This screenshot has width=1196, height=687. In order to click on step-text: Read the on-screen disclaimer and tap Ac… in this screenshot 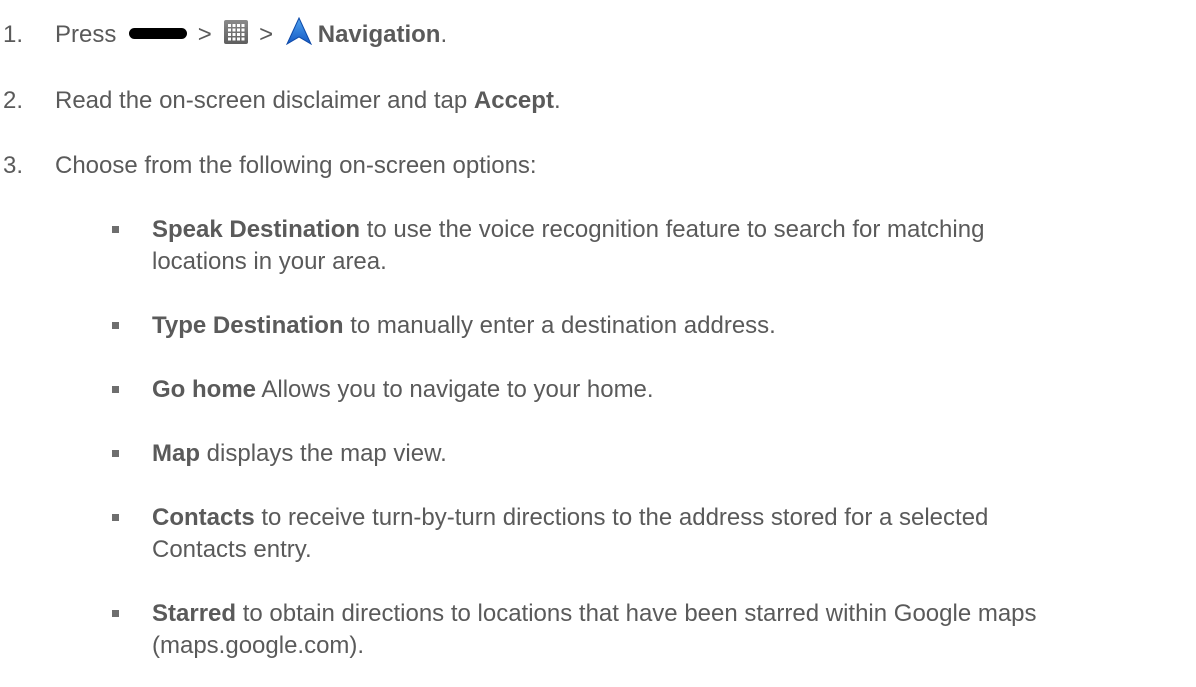, I will do `click(308, 101)`.